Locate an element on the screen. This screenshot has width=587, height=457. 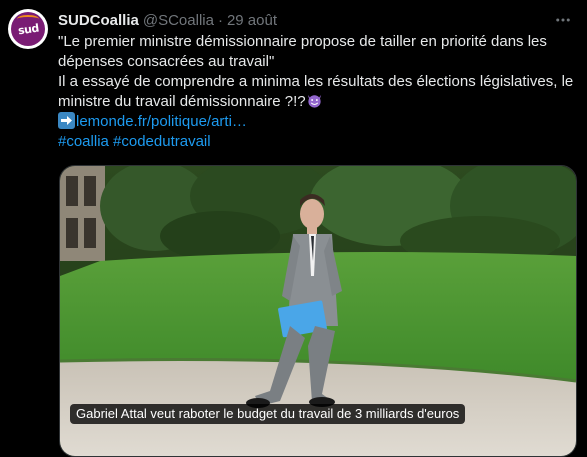
avatar: sud is located at coordinates (28, 29).